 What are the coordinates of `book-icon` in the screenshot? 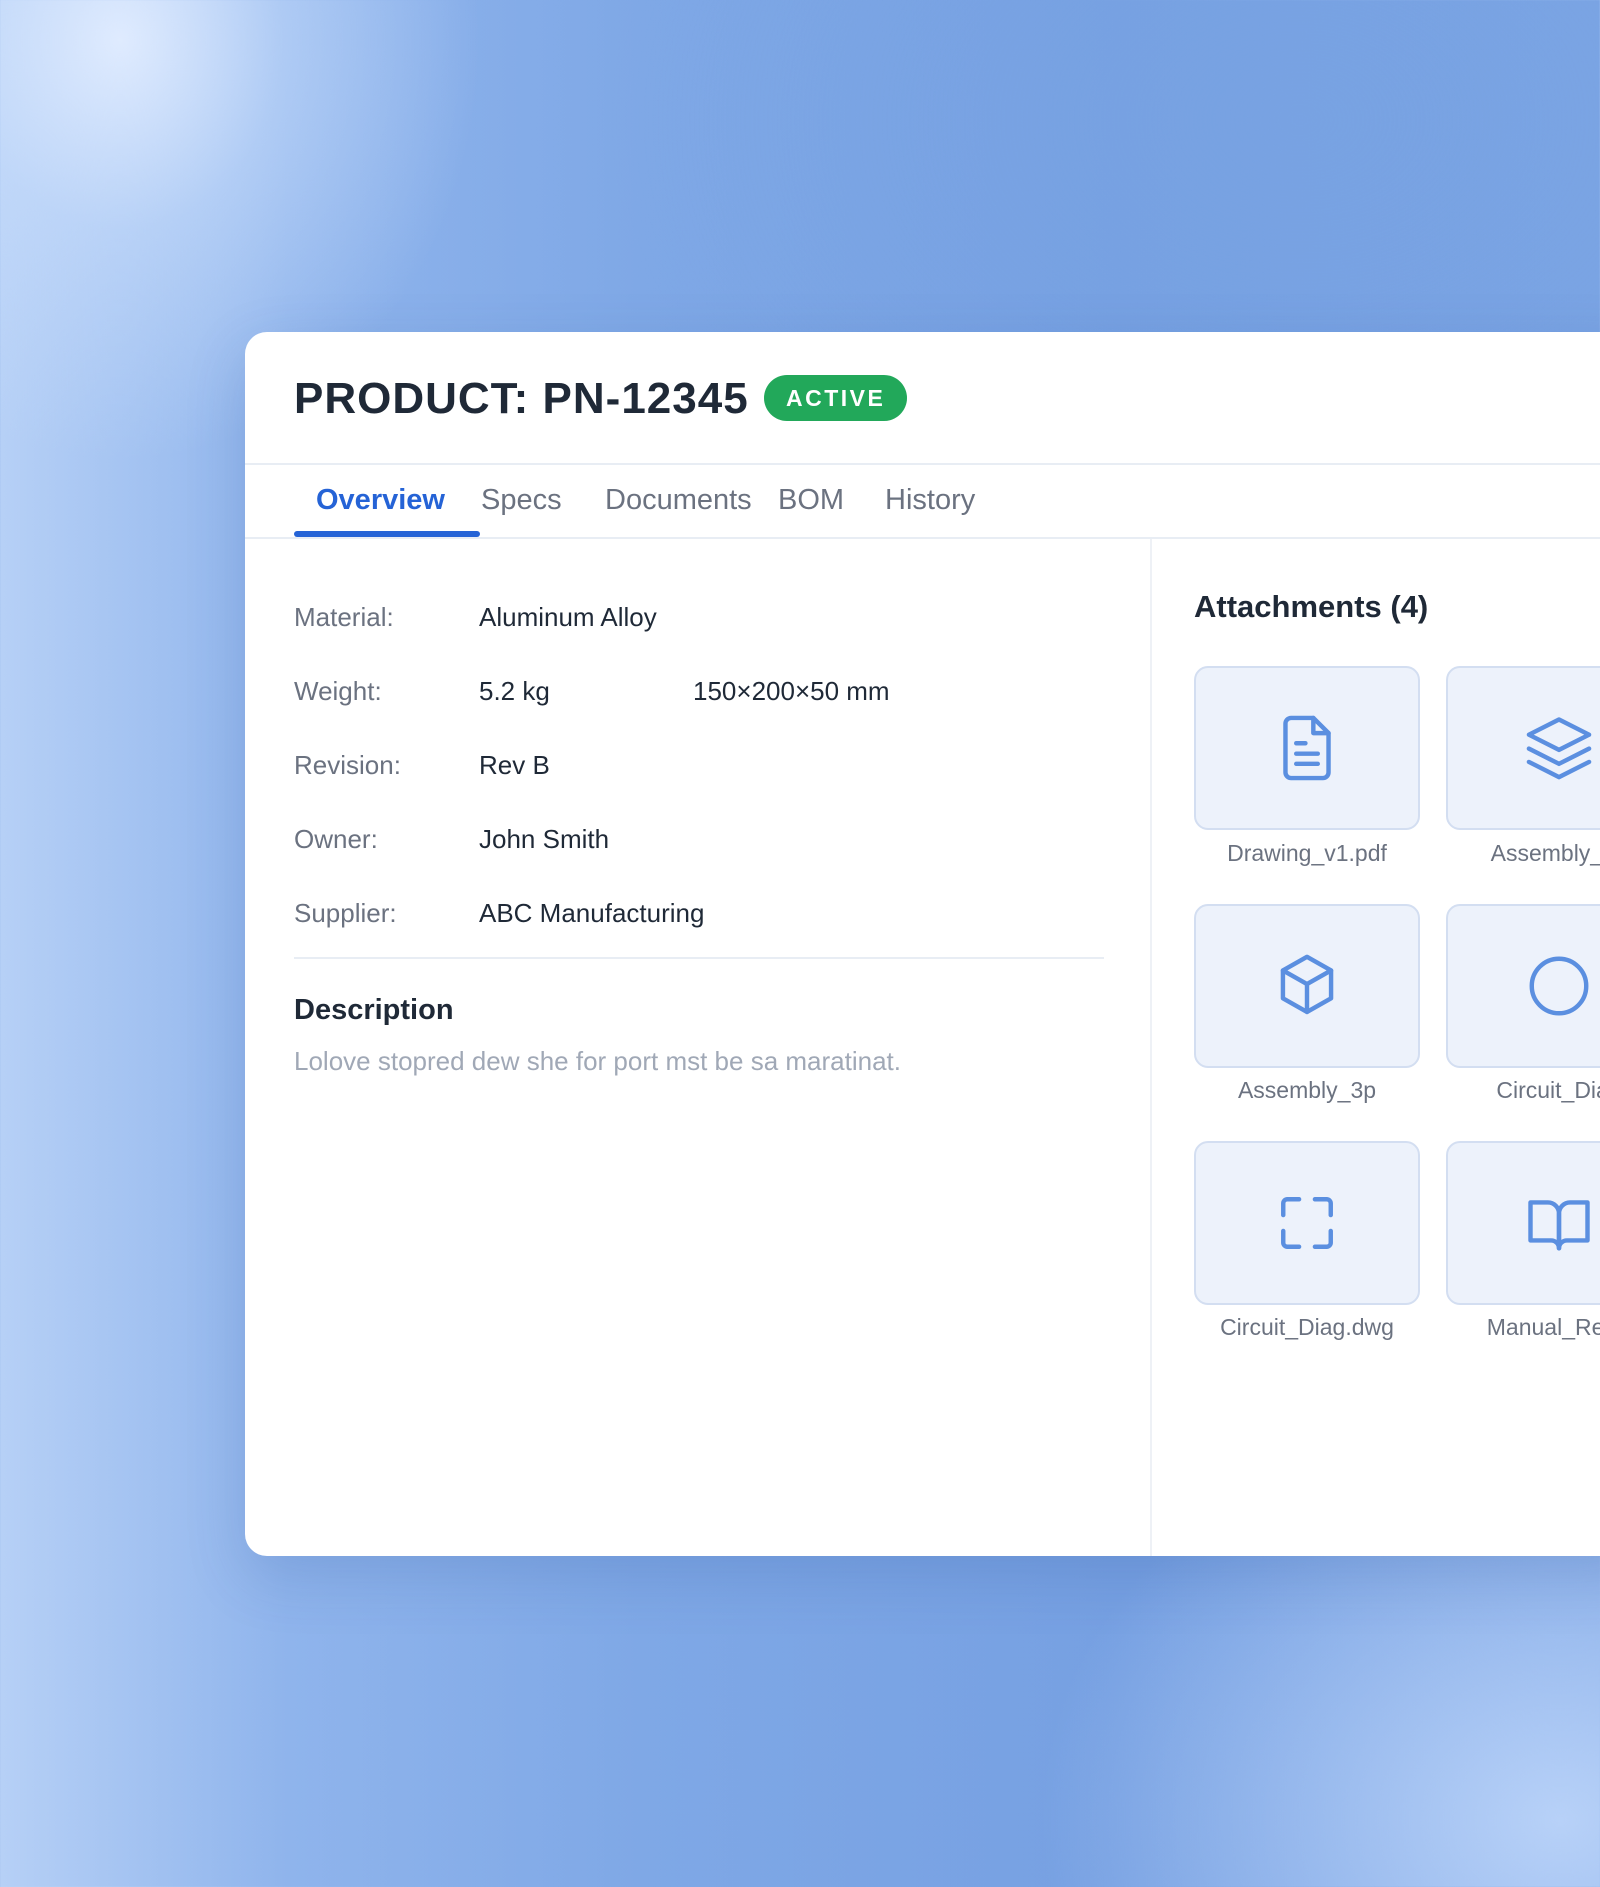 It's located at (1559, 1225).